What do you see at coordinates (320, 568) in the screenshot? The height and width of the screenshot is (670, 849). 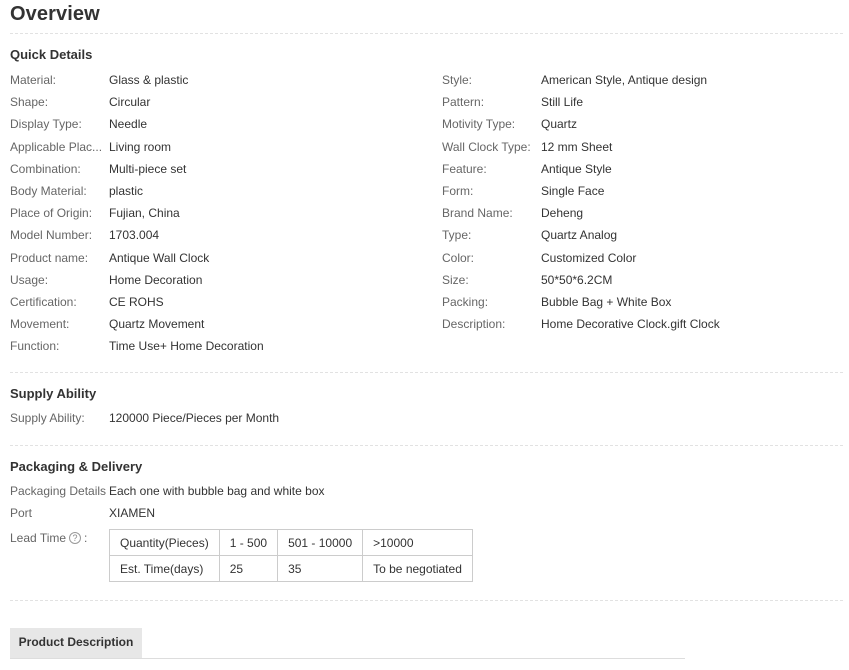 I see `table-cell: 35` at bounding box center [320, 568].